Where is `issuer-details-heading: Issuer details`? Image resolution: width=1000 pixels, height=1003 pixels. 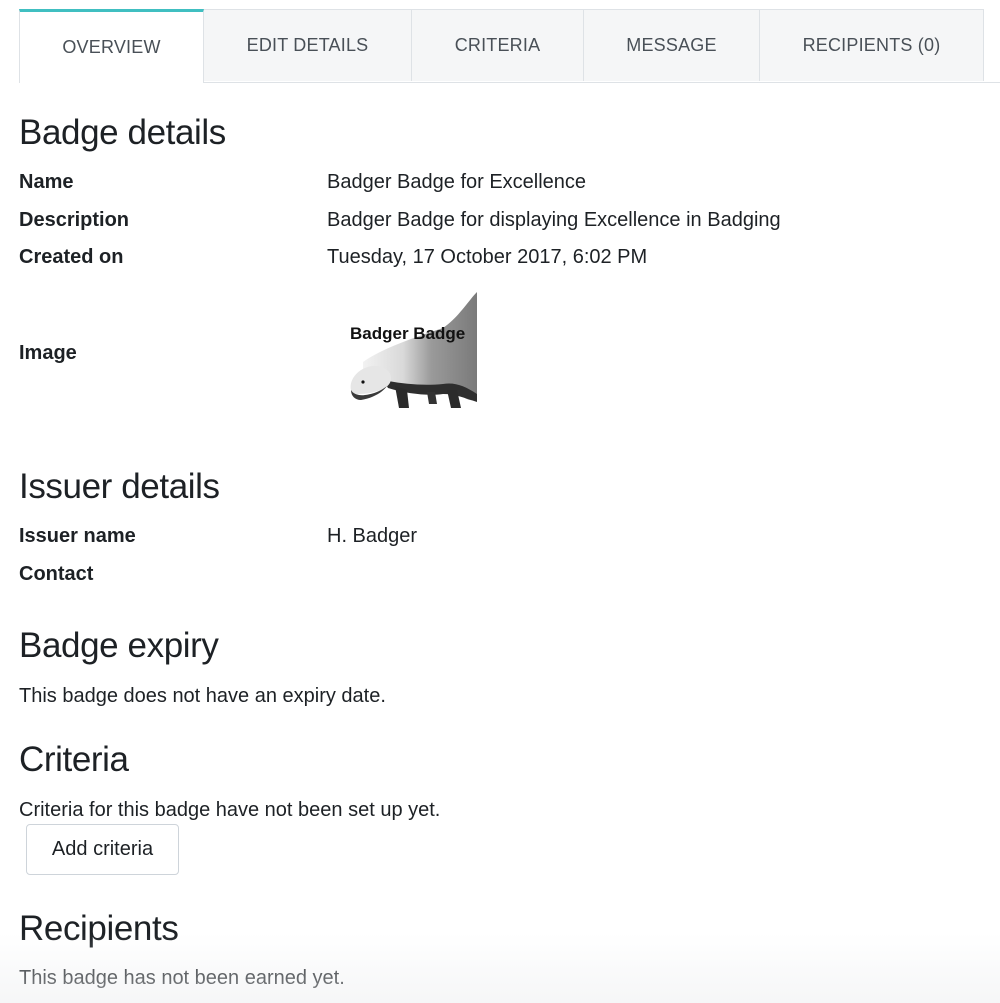 issuer-details-heading: Issuer details is located at coordinates (119, 486).